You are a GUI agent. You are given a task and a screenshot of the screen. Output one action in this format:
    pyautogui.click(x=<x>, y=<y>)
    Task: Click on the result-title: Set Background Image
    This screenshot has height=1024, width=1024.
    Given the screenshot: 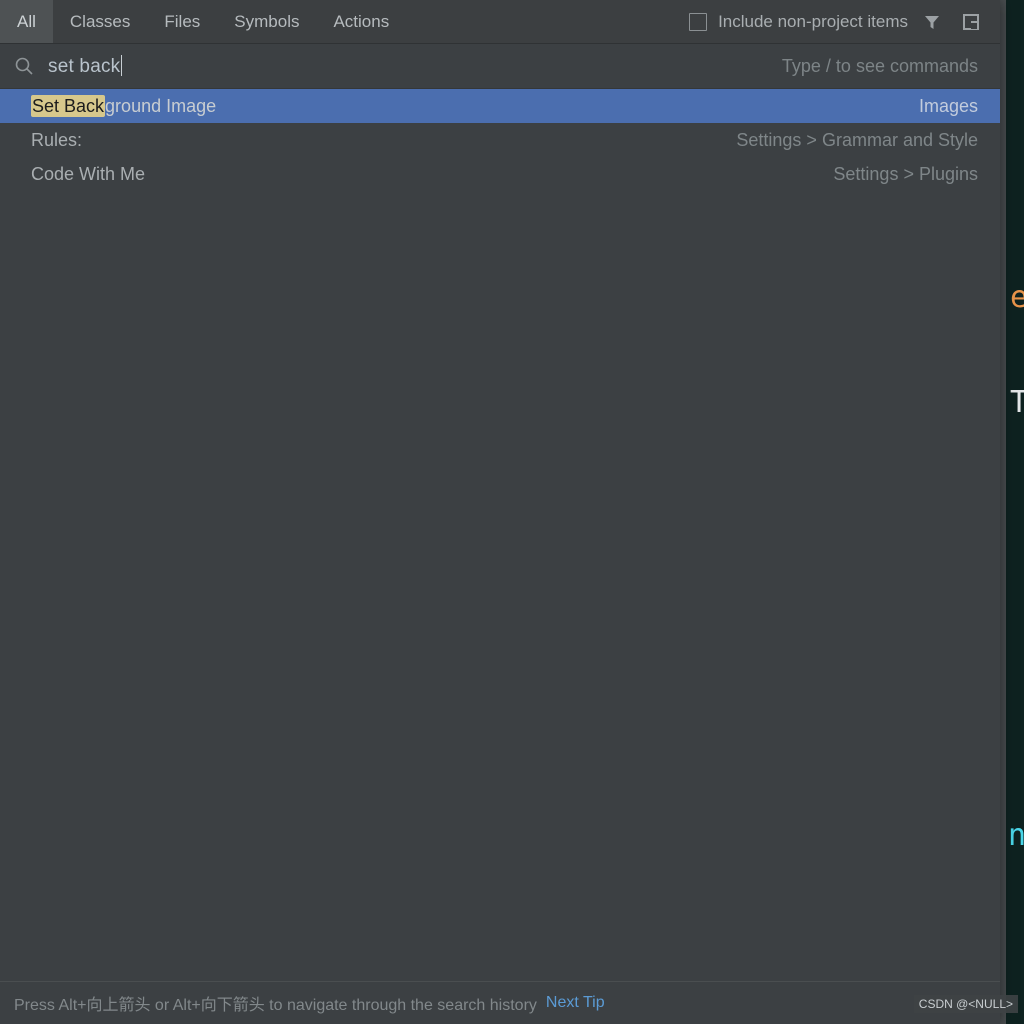 What is the action you would take?
    pyautogui.click(x=124, y=105)
    